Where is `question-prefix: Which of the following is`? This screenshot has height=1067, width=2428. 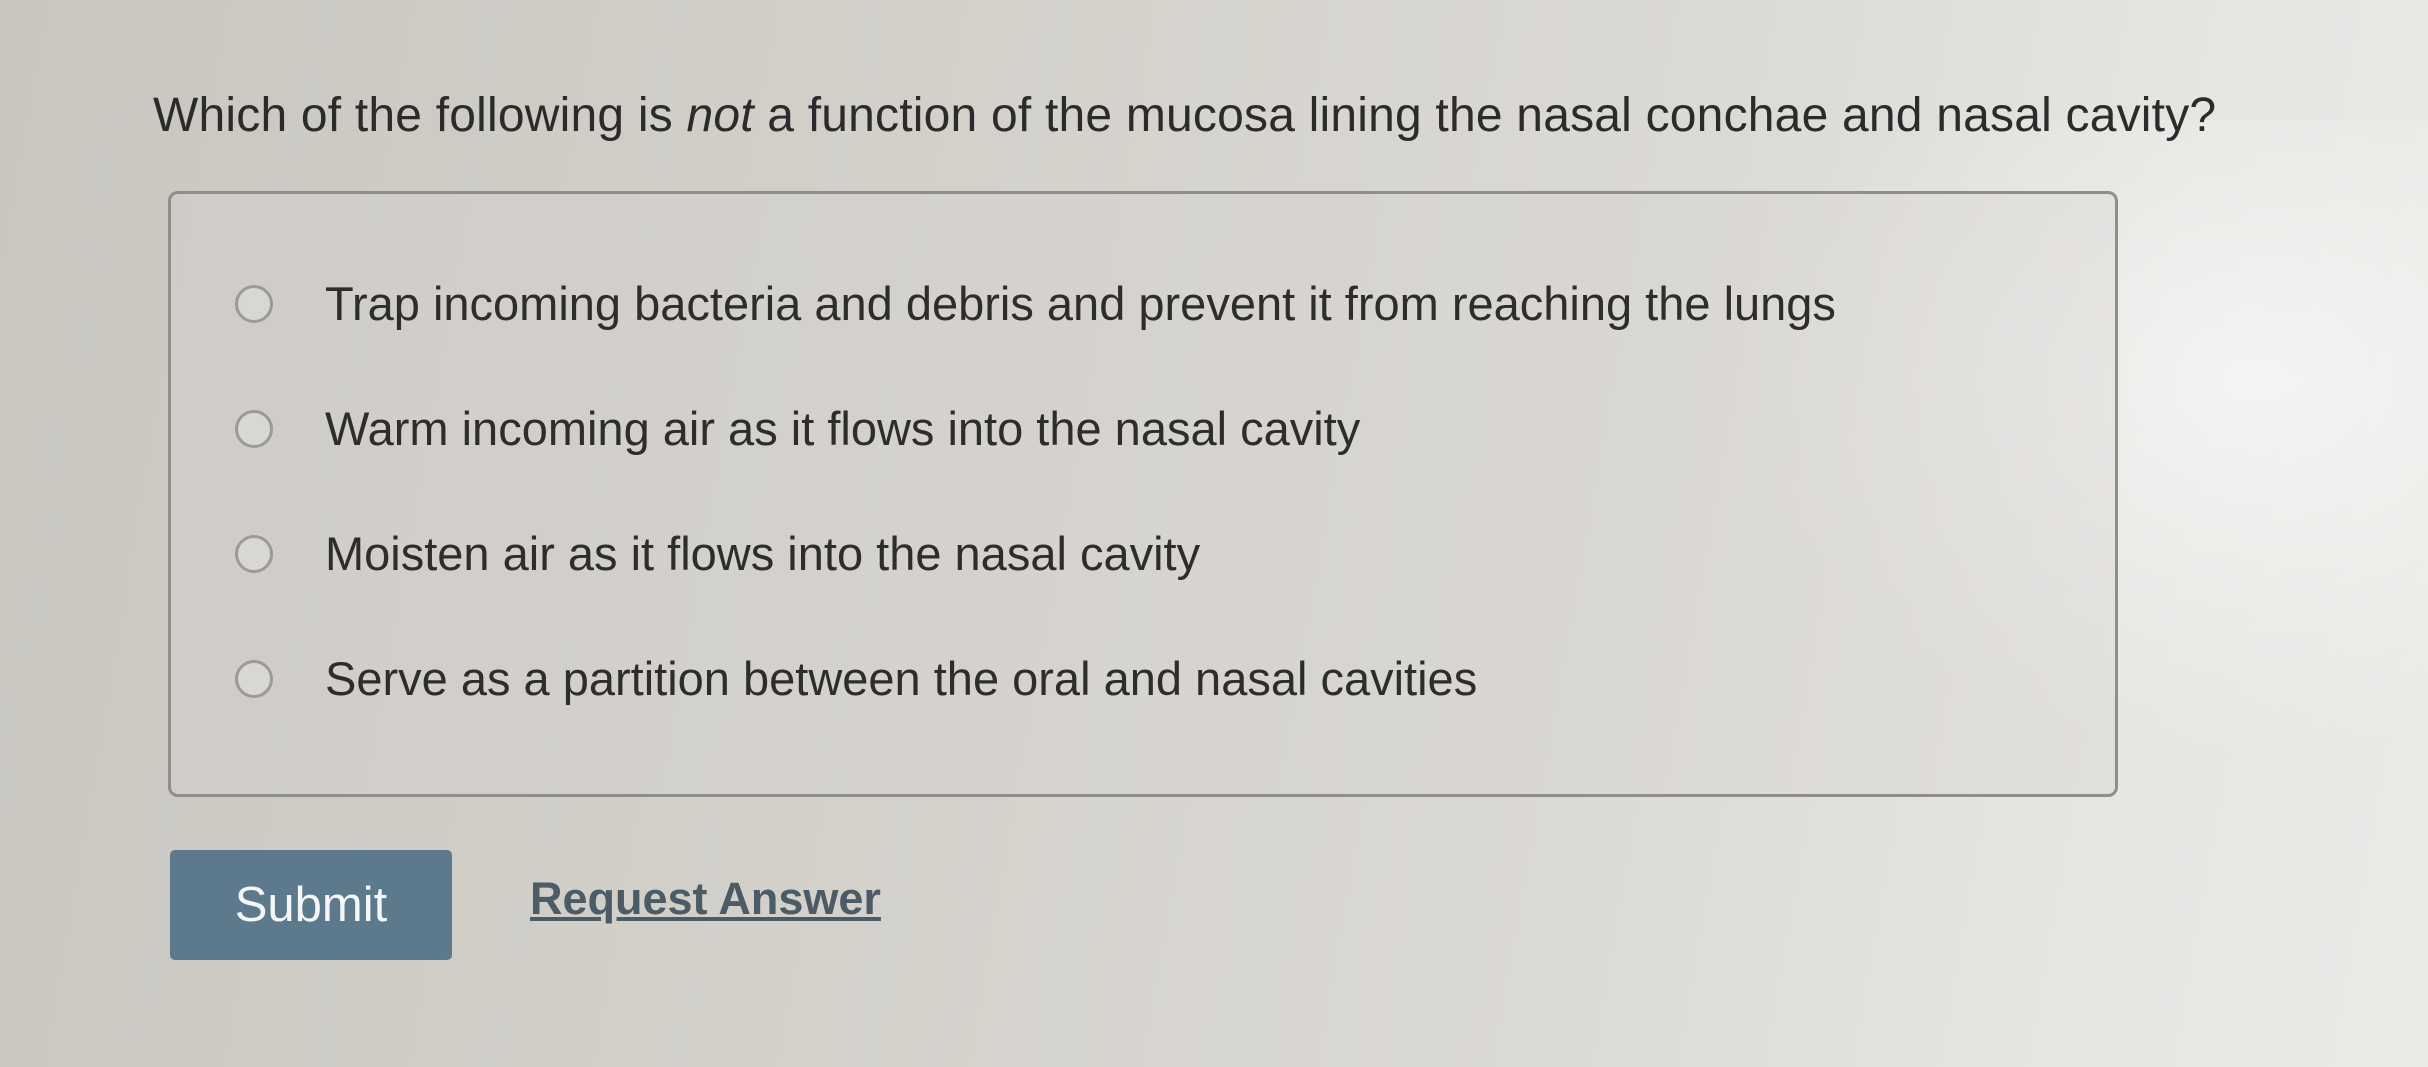
question-prefix: Which of the following is is located at coordinates (420, 115).